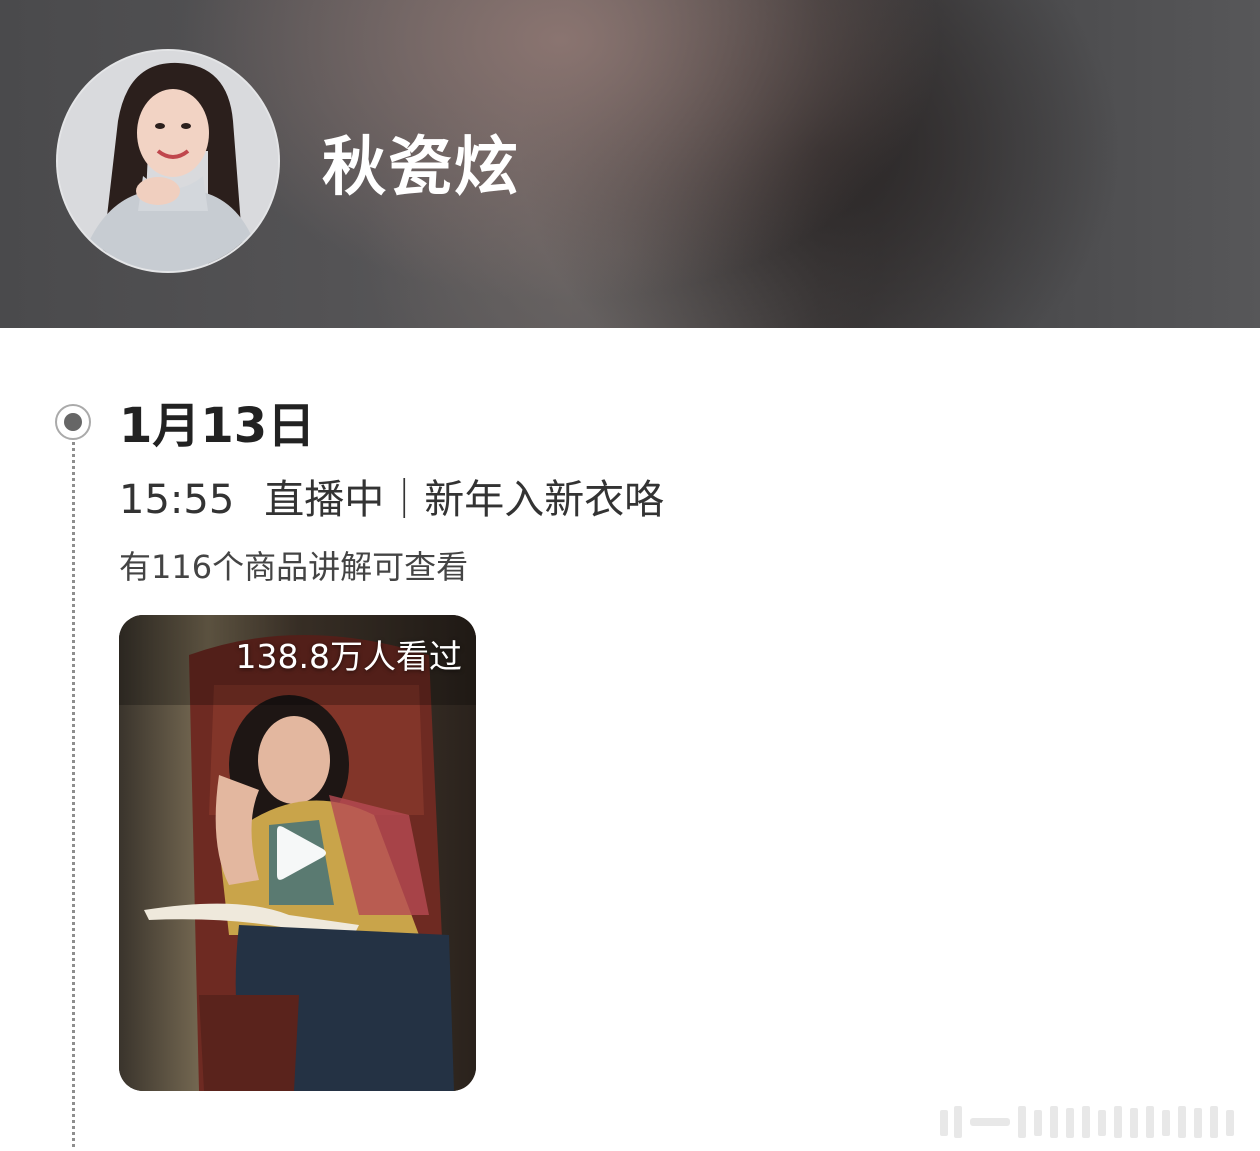 This screenshot has height=1151, width=1260. I want to click on profile-name: 秋瓷炫, so click(421, 168).